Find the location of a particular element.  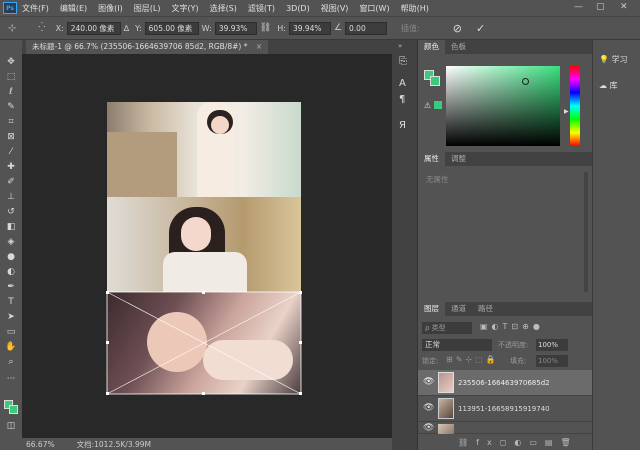

transform-bounding-box is located at coordinates (204, 343).